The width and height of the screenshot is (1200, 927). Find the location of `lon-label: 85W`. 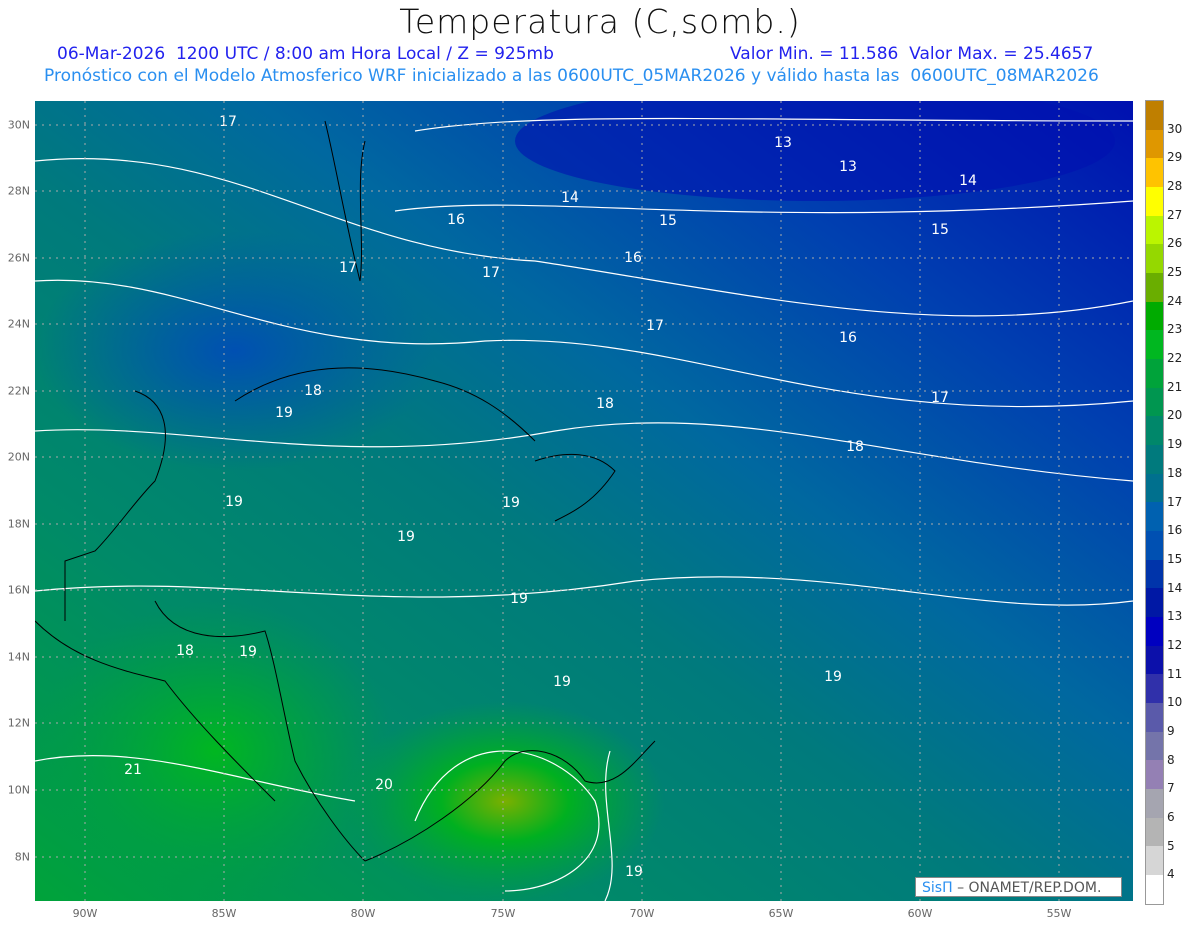

lon-label: 85W is located at coordinates (224, 913).